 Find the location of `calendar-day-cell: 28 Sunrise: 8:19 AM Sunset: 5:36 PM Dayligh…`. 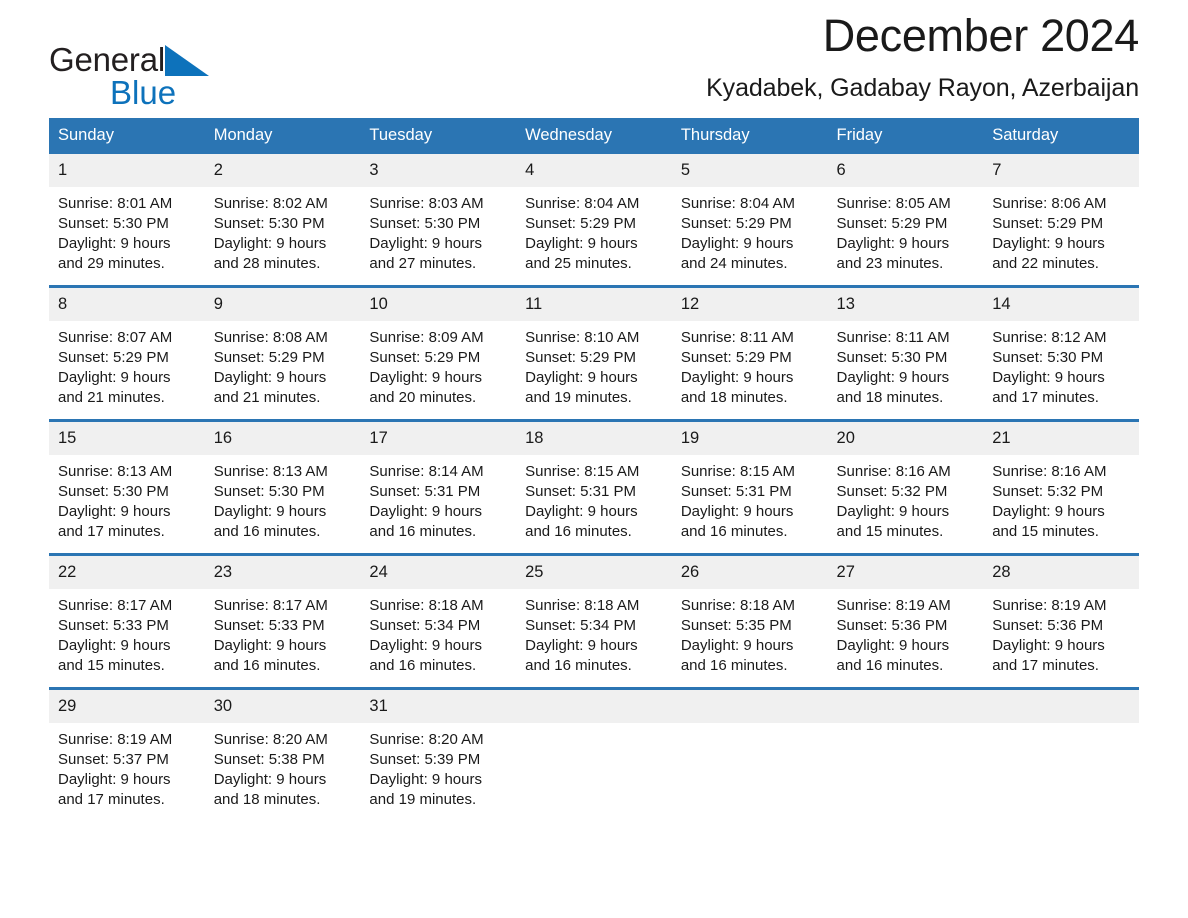

calendar-day-cell: 28 Sunrise: 8:19 AM Sunset: 5:36 PM Dayligh… is located at coordinates (1061, 621).